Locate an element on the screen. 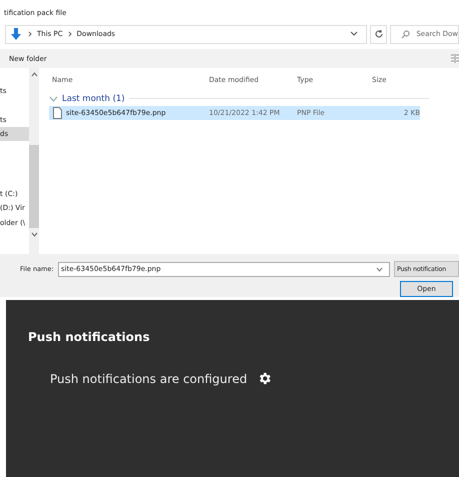 The width and height of the screenshot is (459, 477). search-icon is located at coordinates (405, 34).